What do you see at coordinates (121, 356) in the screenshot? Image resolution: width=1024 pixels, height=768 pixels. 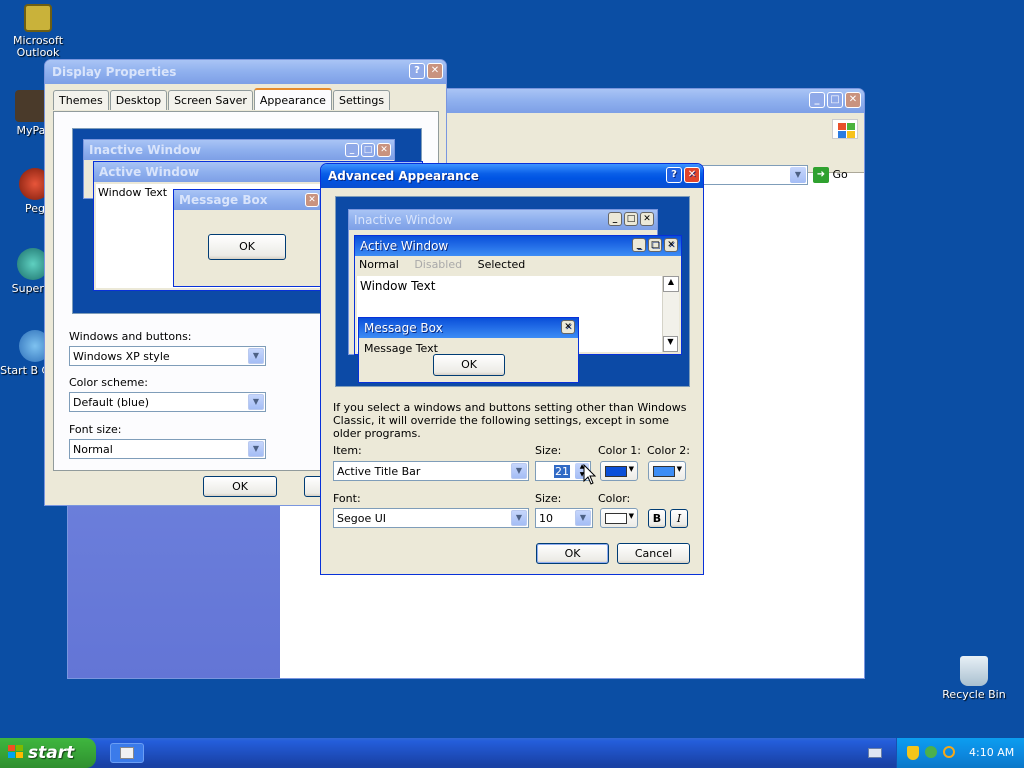 I see `windows-buttons-value: Windows XP style` at bounding box center [121, 356].